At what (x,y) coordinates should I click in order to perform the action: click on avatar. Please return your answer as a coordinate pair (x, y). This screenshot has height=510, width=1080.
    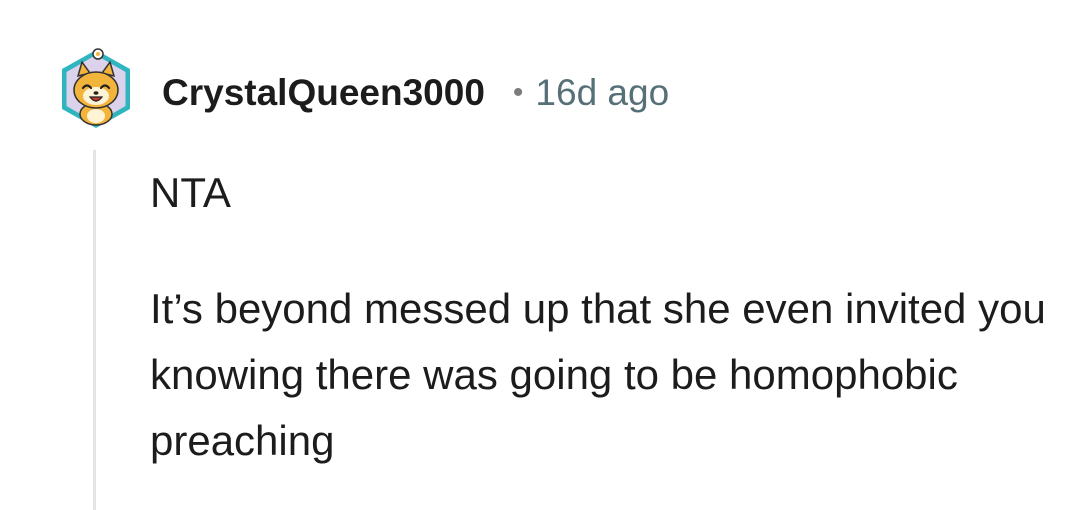
    Looking at the image, I should click on (96, 89).